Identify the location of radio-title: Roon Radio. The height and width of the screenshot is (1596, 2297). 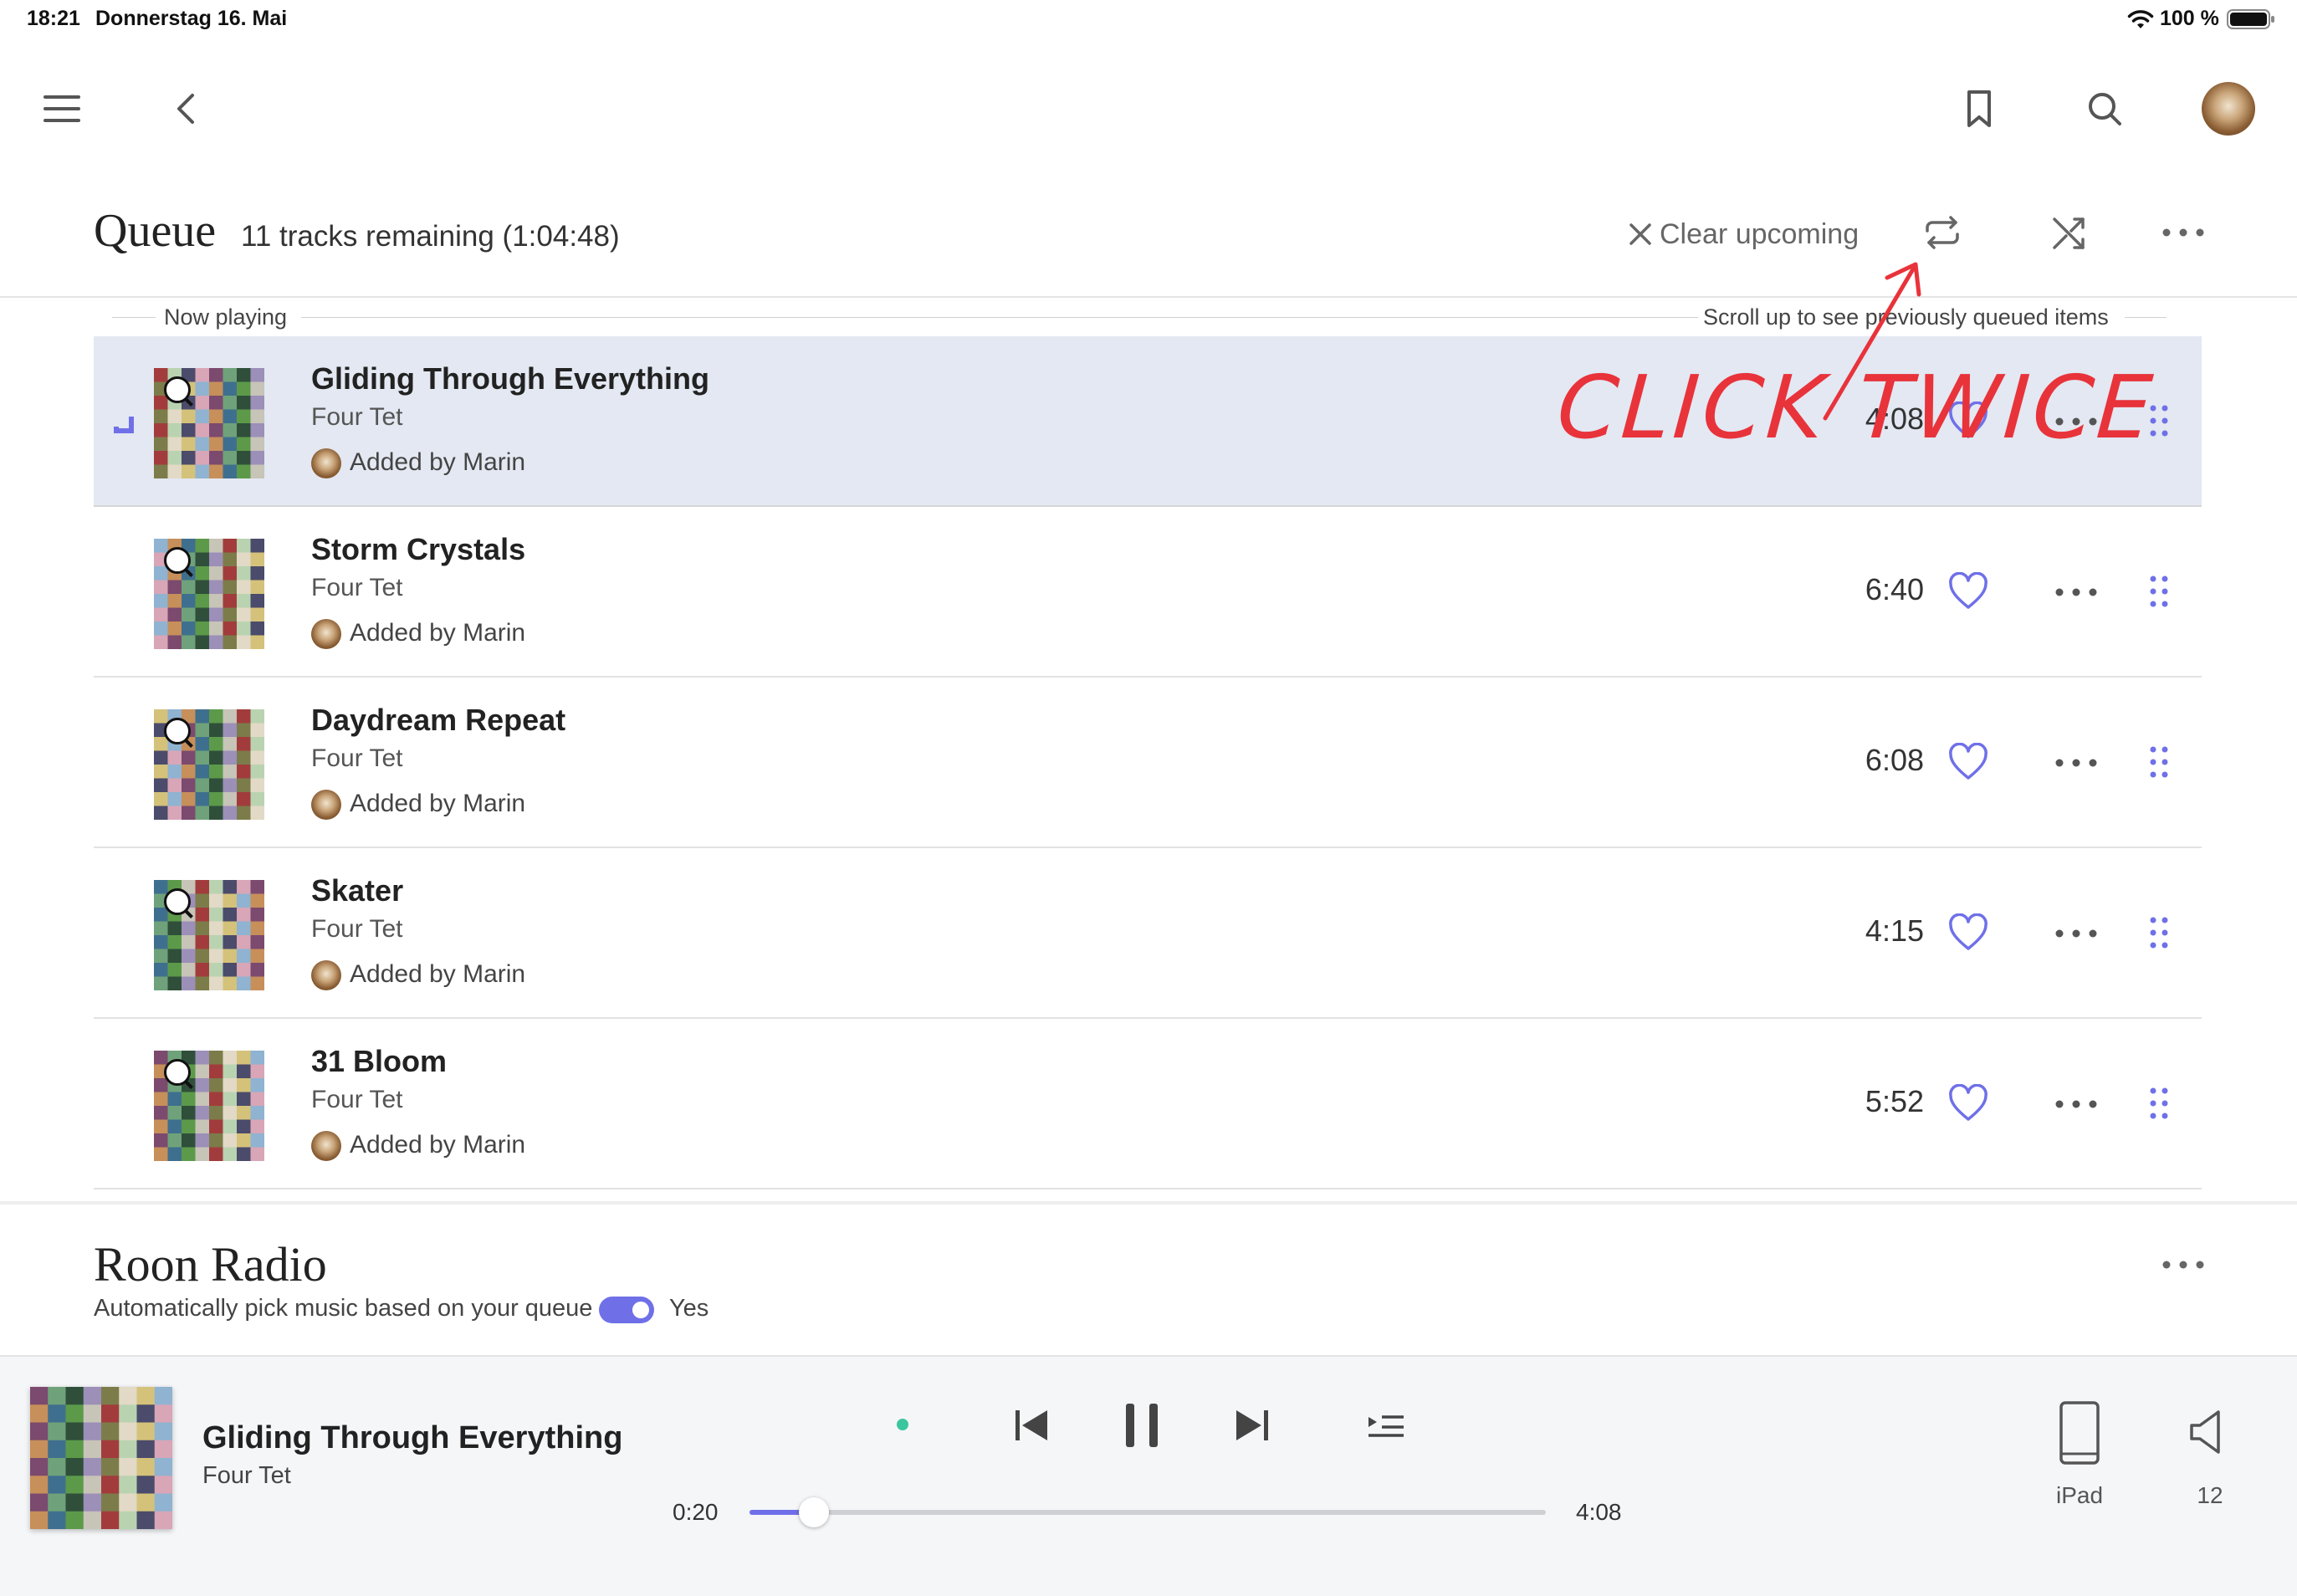
(210, 1265).